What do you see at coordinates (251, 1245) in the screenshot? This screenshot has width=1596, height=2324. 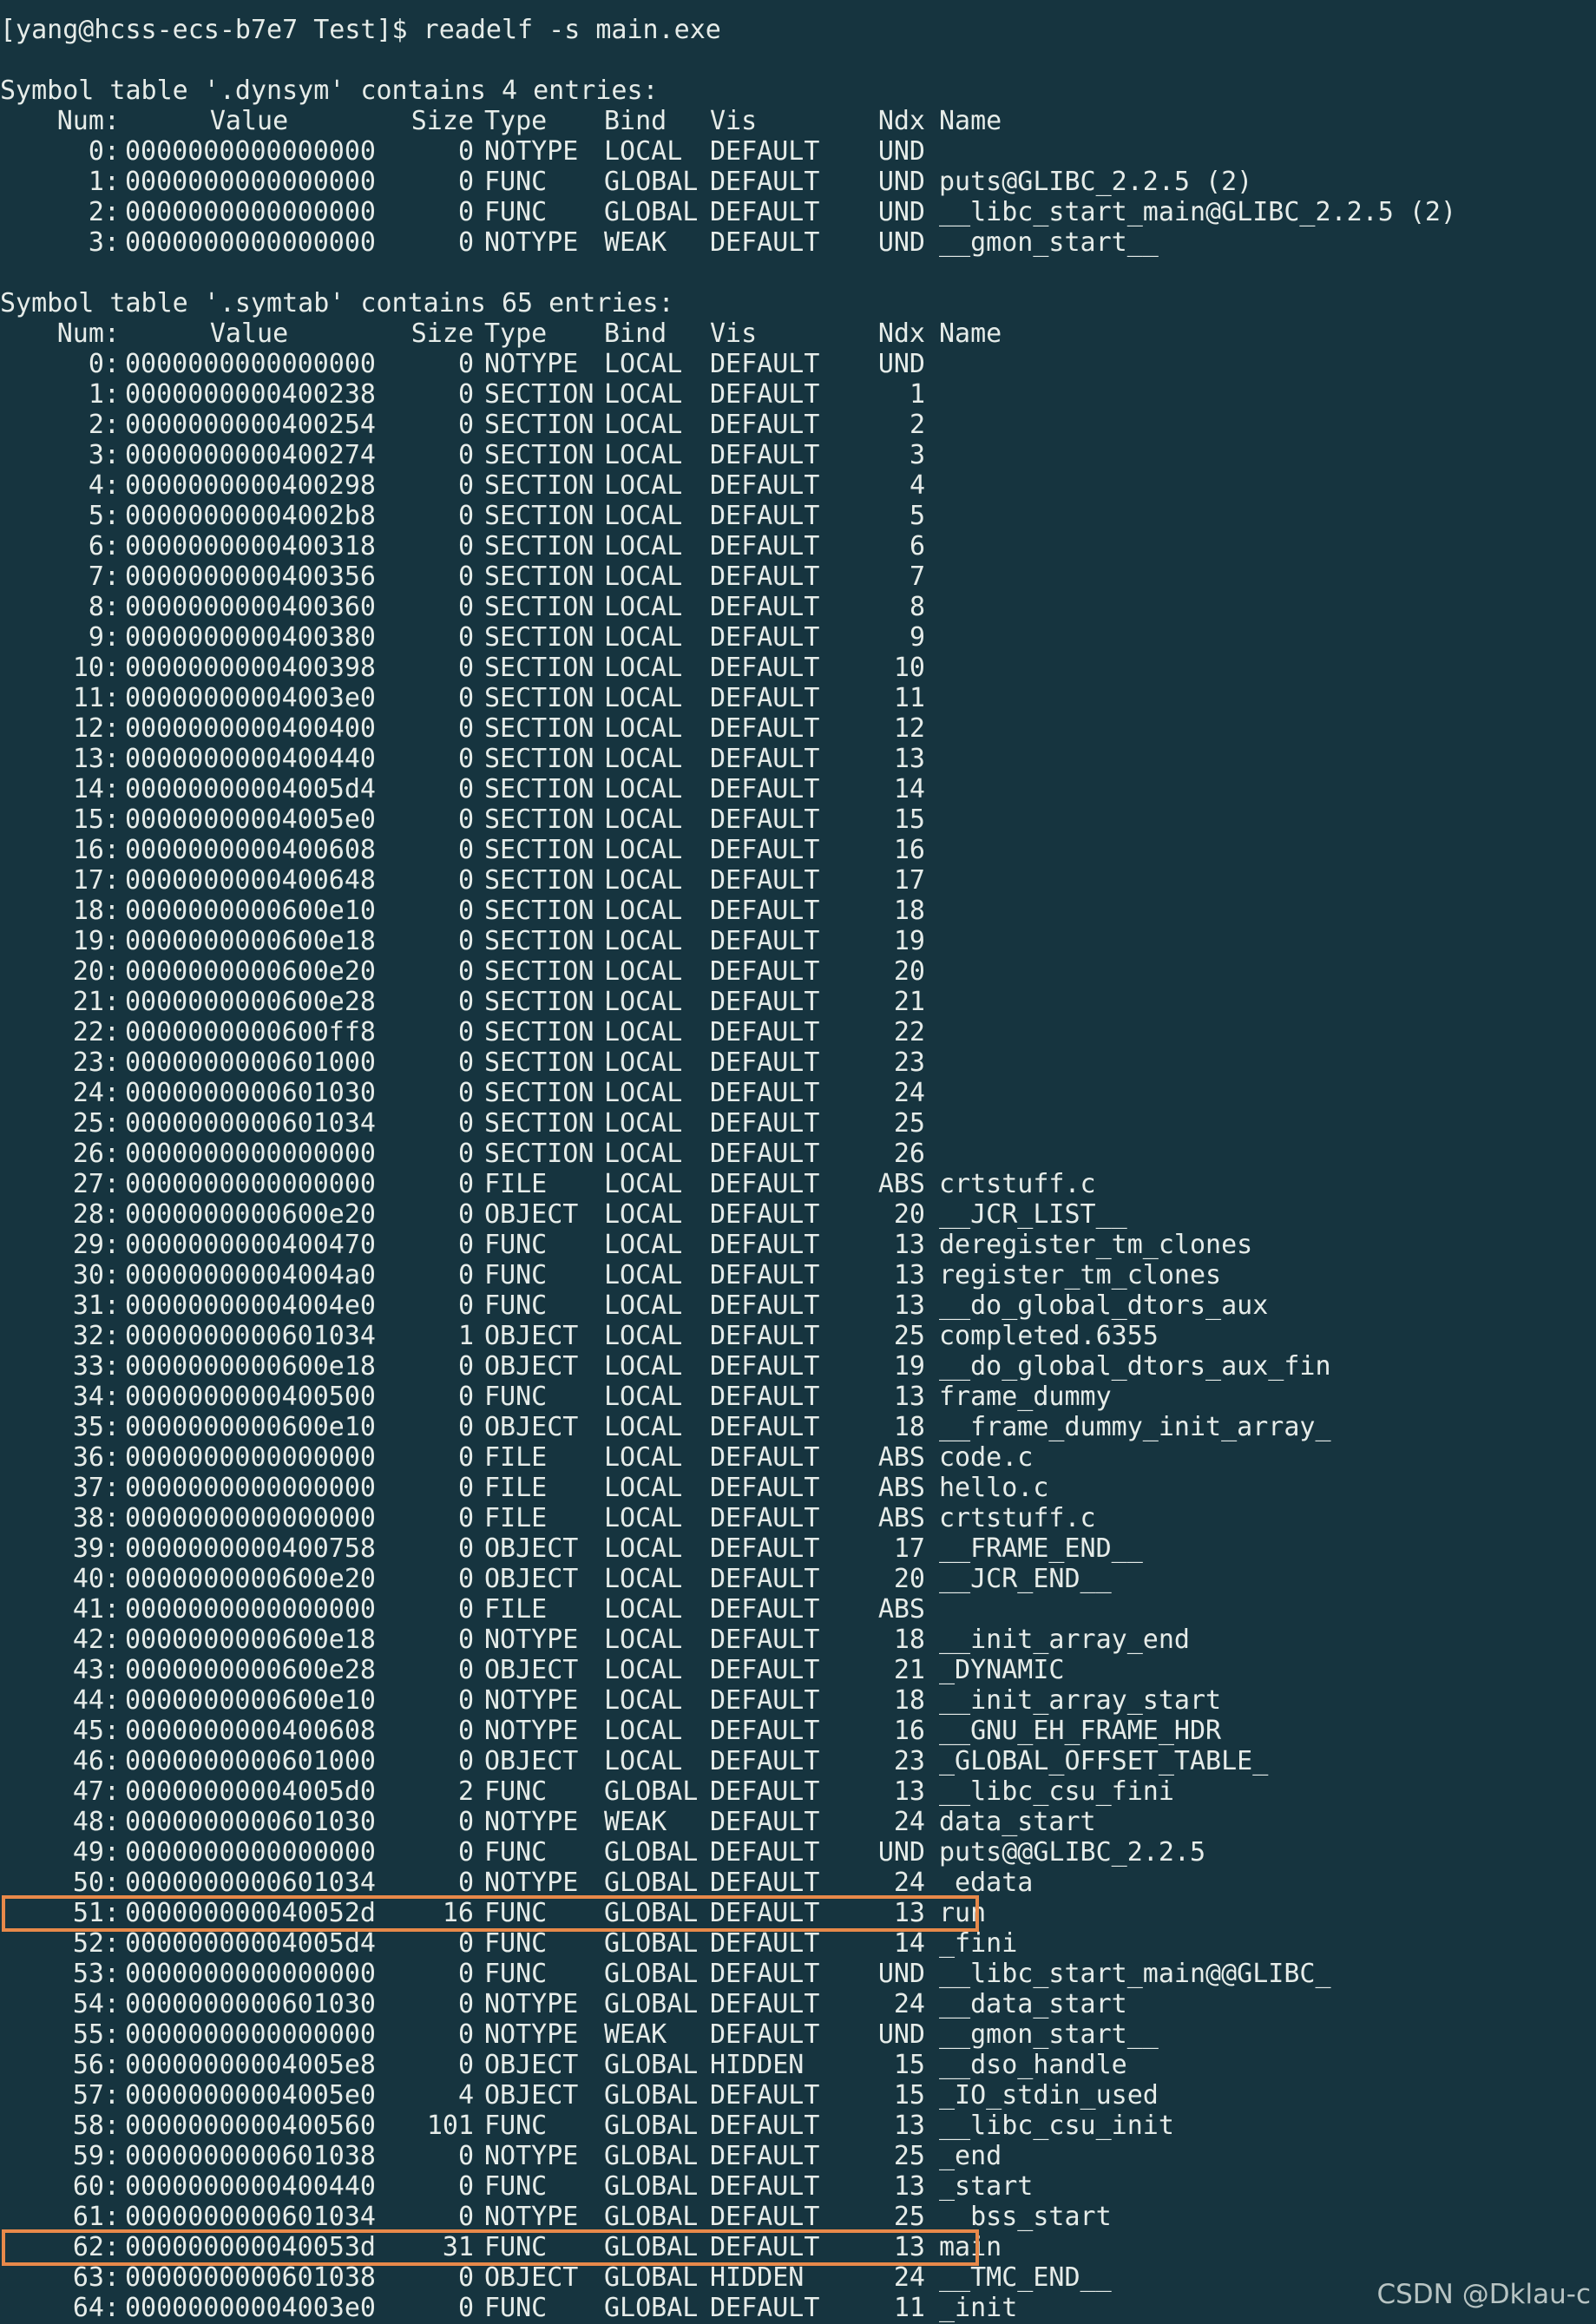 I see `cell-value: 0000000000400470` at bounding box center [251, 1245].